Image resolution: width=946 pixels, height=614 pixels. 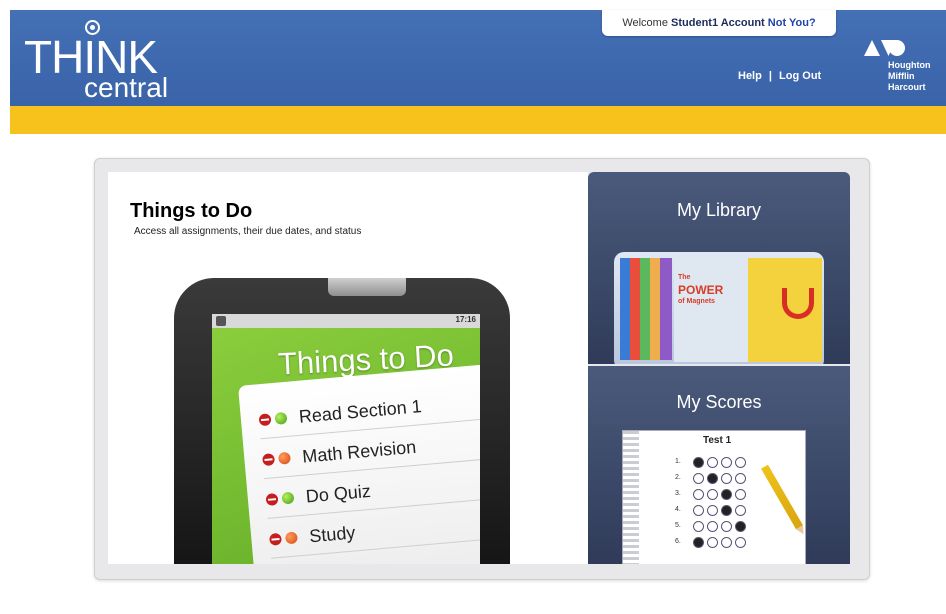 What do you see at coordinates (191, 211) in the screenshot?
I see `things-to-do-heading: Things to Do` at bounding box center [191, 211].